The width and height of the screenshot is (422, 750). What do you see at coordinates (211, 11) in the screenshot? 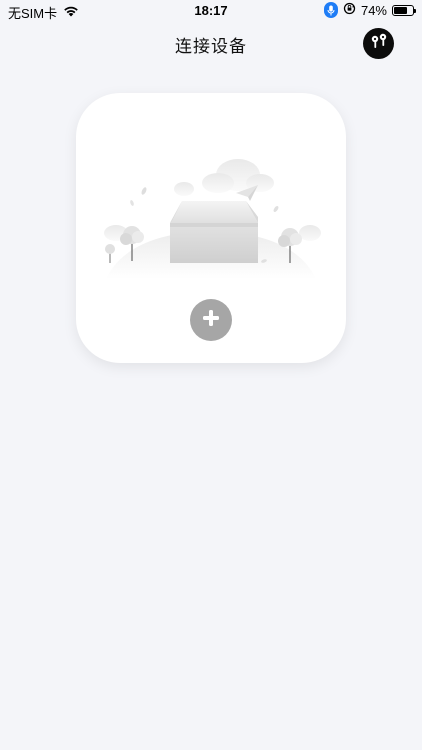
I see `status-bar: 无SIM卡 18:17 74%` at bounding box center [211, 11].